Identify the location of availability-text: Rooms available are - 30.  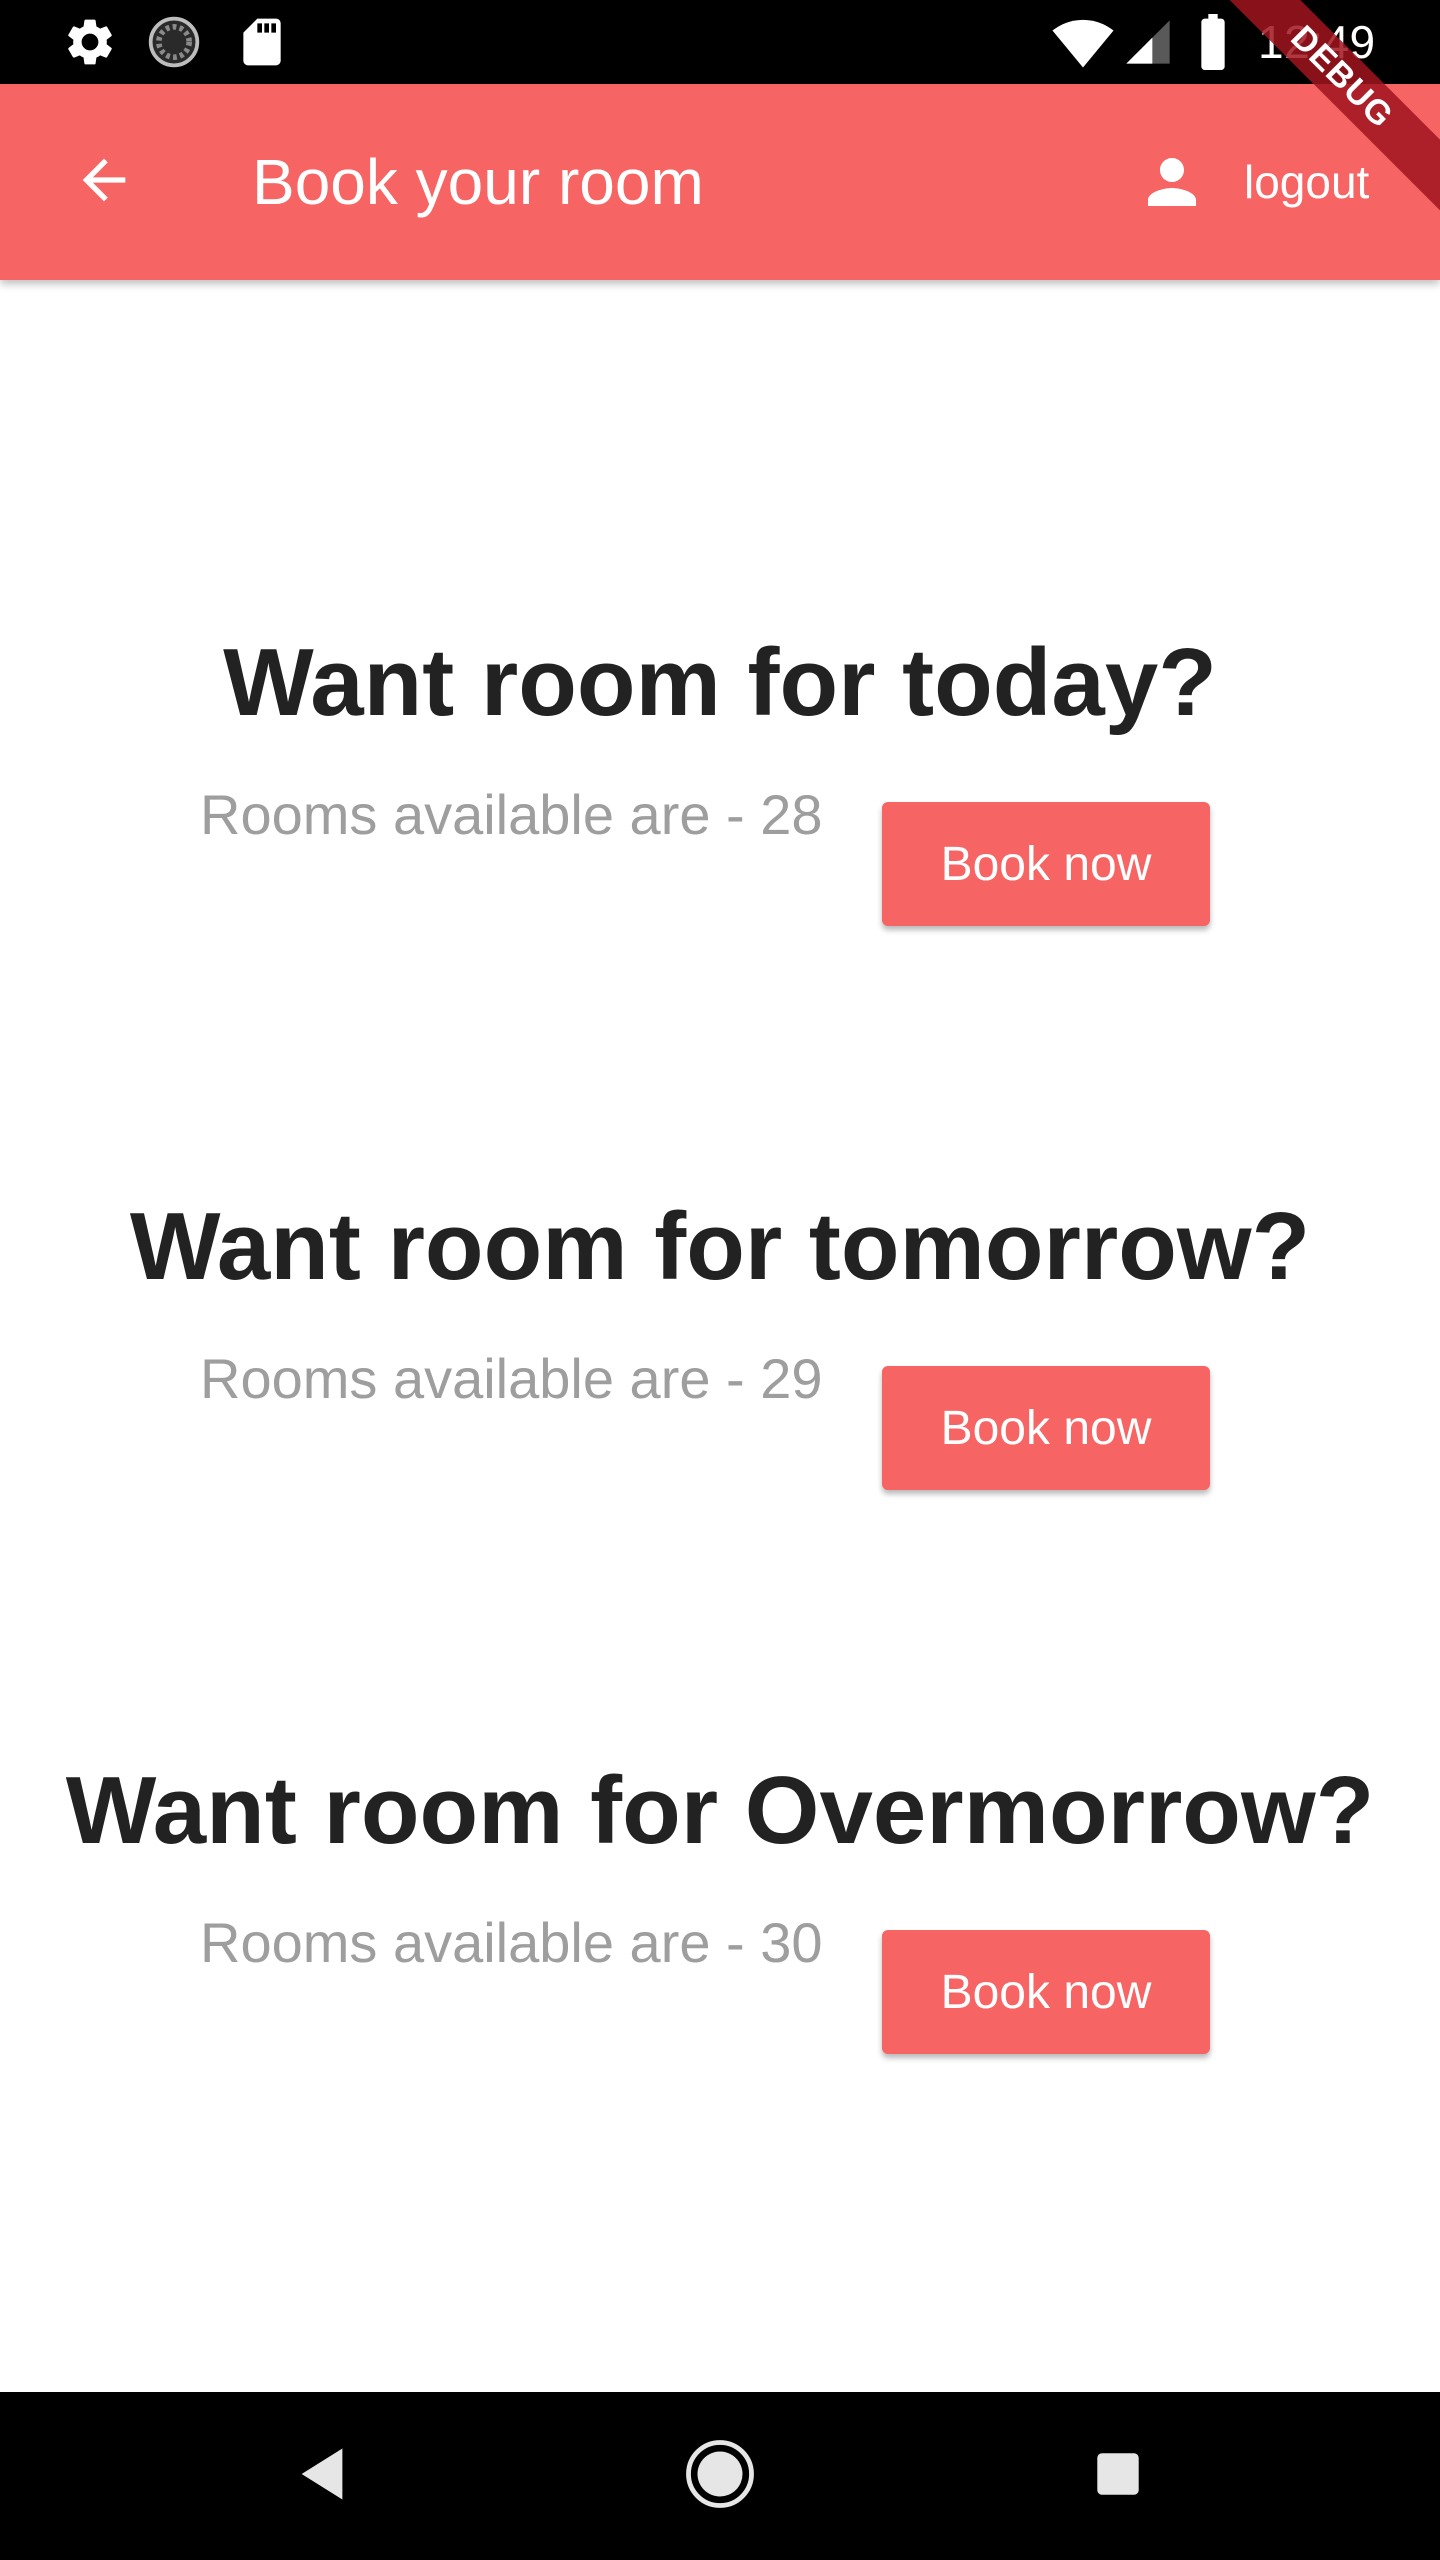
(511, 1942).